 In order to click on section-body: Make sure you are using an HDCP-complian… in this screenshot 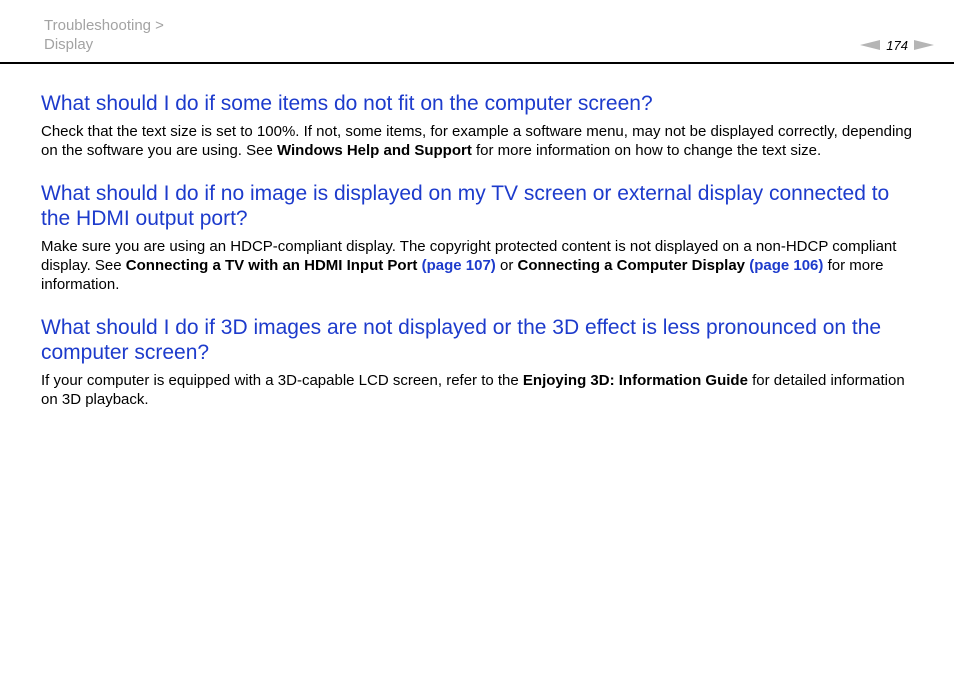, I will do `click(481, 265)`.